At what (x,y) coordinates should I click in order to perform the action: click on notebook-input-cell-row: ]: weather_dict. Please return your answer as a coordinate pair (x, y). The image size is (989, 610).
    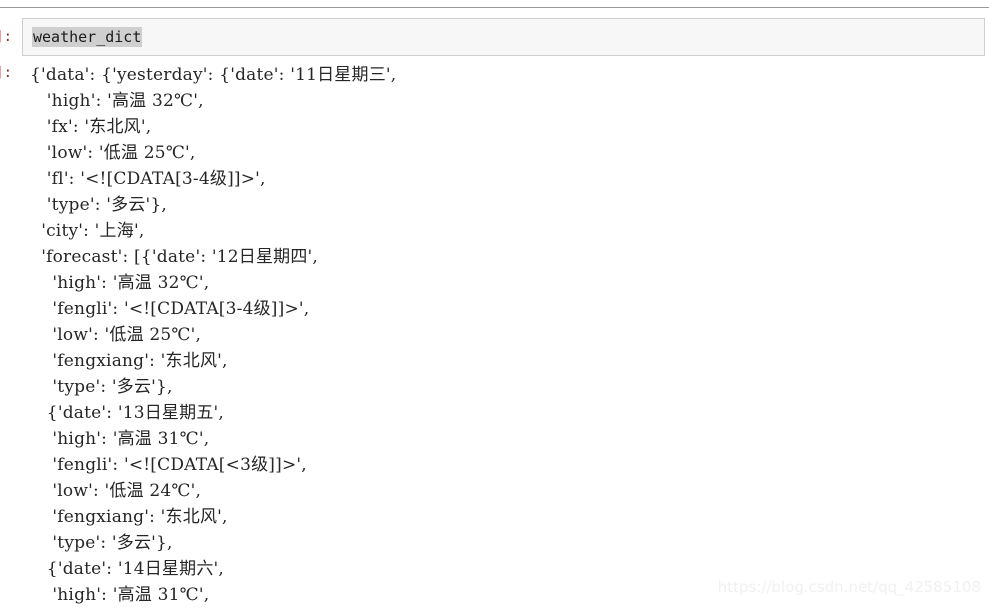
    Looking at the image, I should click on (494, 38).